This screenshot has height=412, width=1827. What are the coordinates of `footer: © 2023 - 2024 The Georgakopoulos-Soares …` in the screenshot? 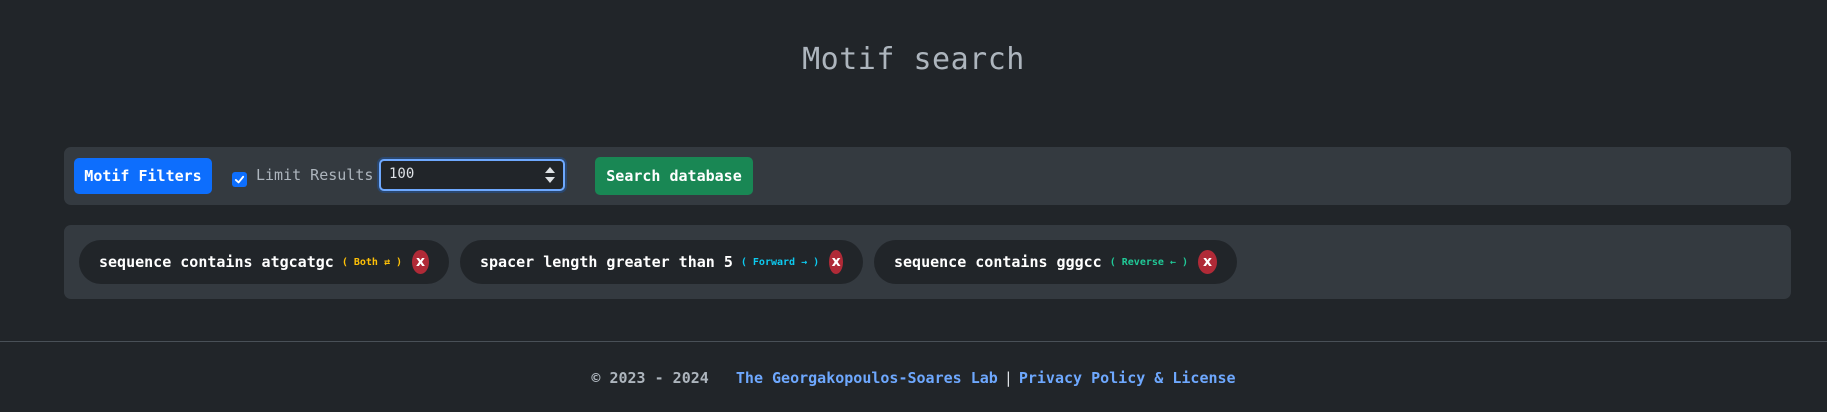 It's located at (913, 378).